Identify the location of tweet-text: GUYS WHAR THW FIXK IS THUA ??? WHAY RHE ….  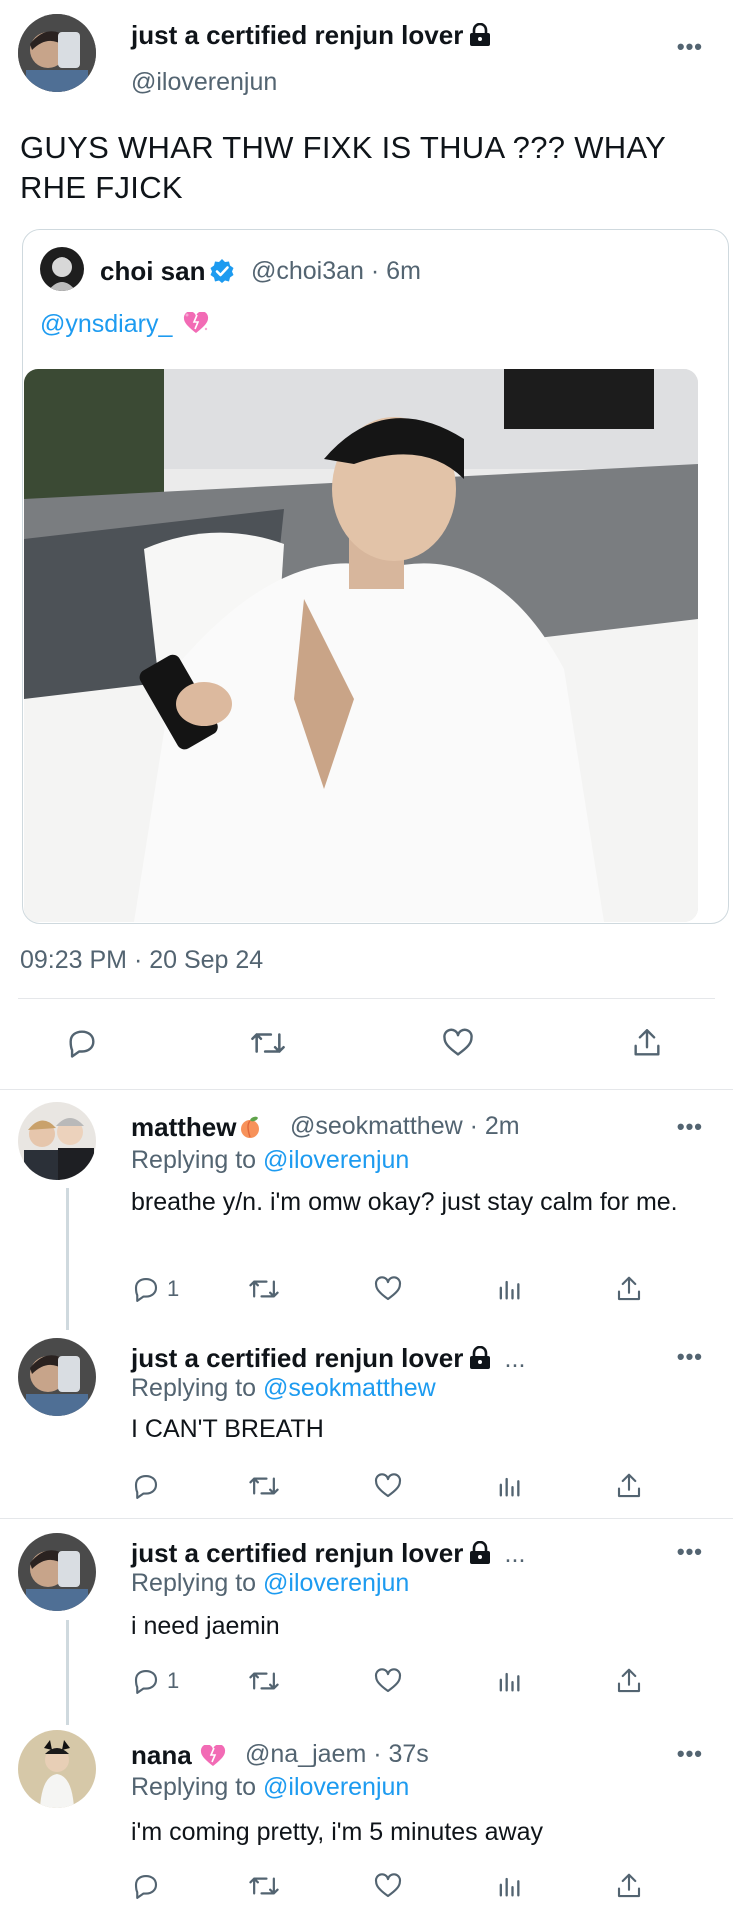
(343, 167).